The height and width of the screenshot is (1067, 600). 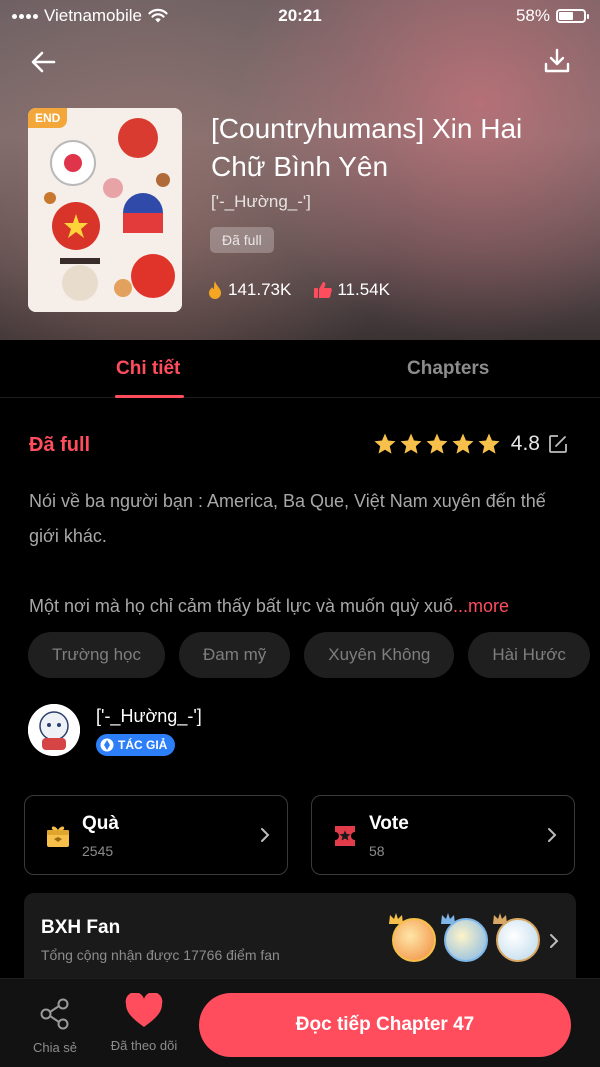 What do you see at coordinates (529, 655) in the screenshot?
I see `tag-chip: Hài Hước` at bounding box center [529, 655].